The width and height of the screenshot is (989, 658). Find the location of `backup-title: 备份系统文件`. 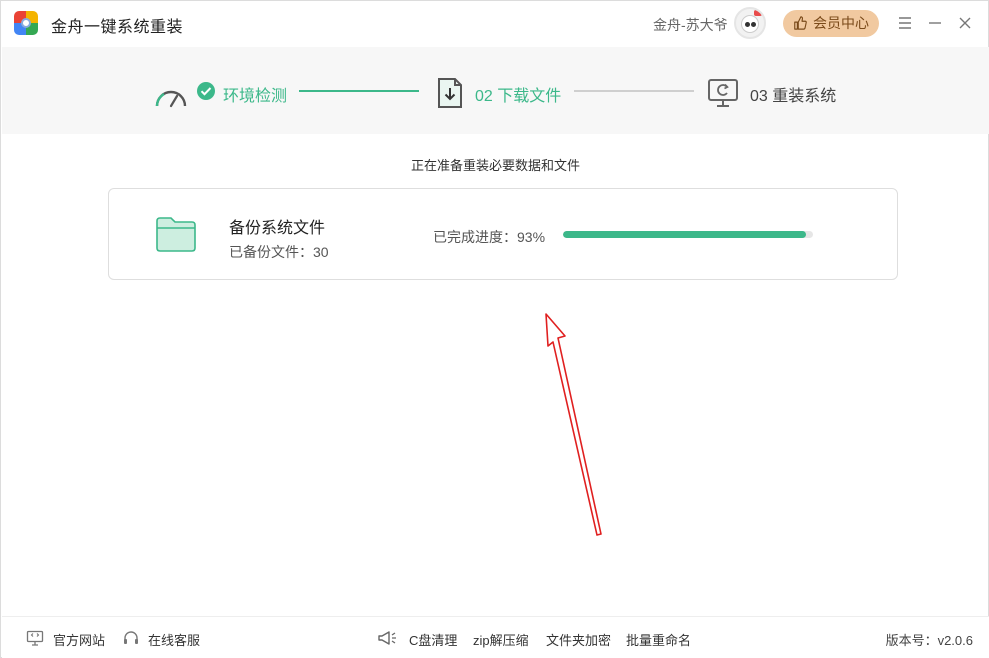

backup-title: 备份系统文件 is located at coordinates (277, 228).